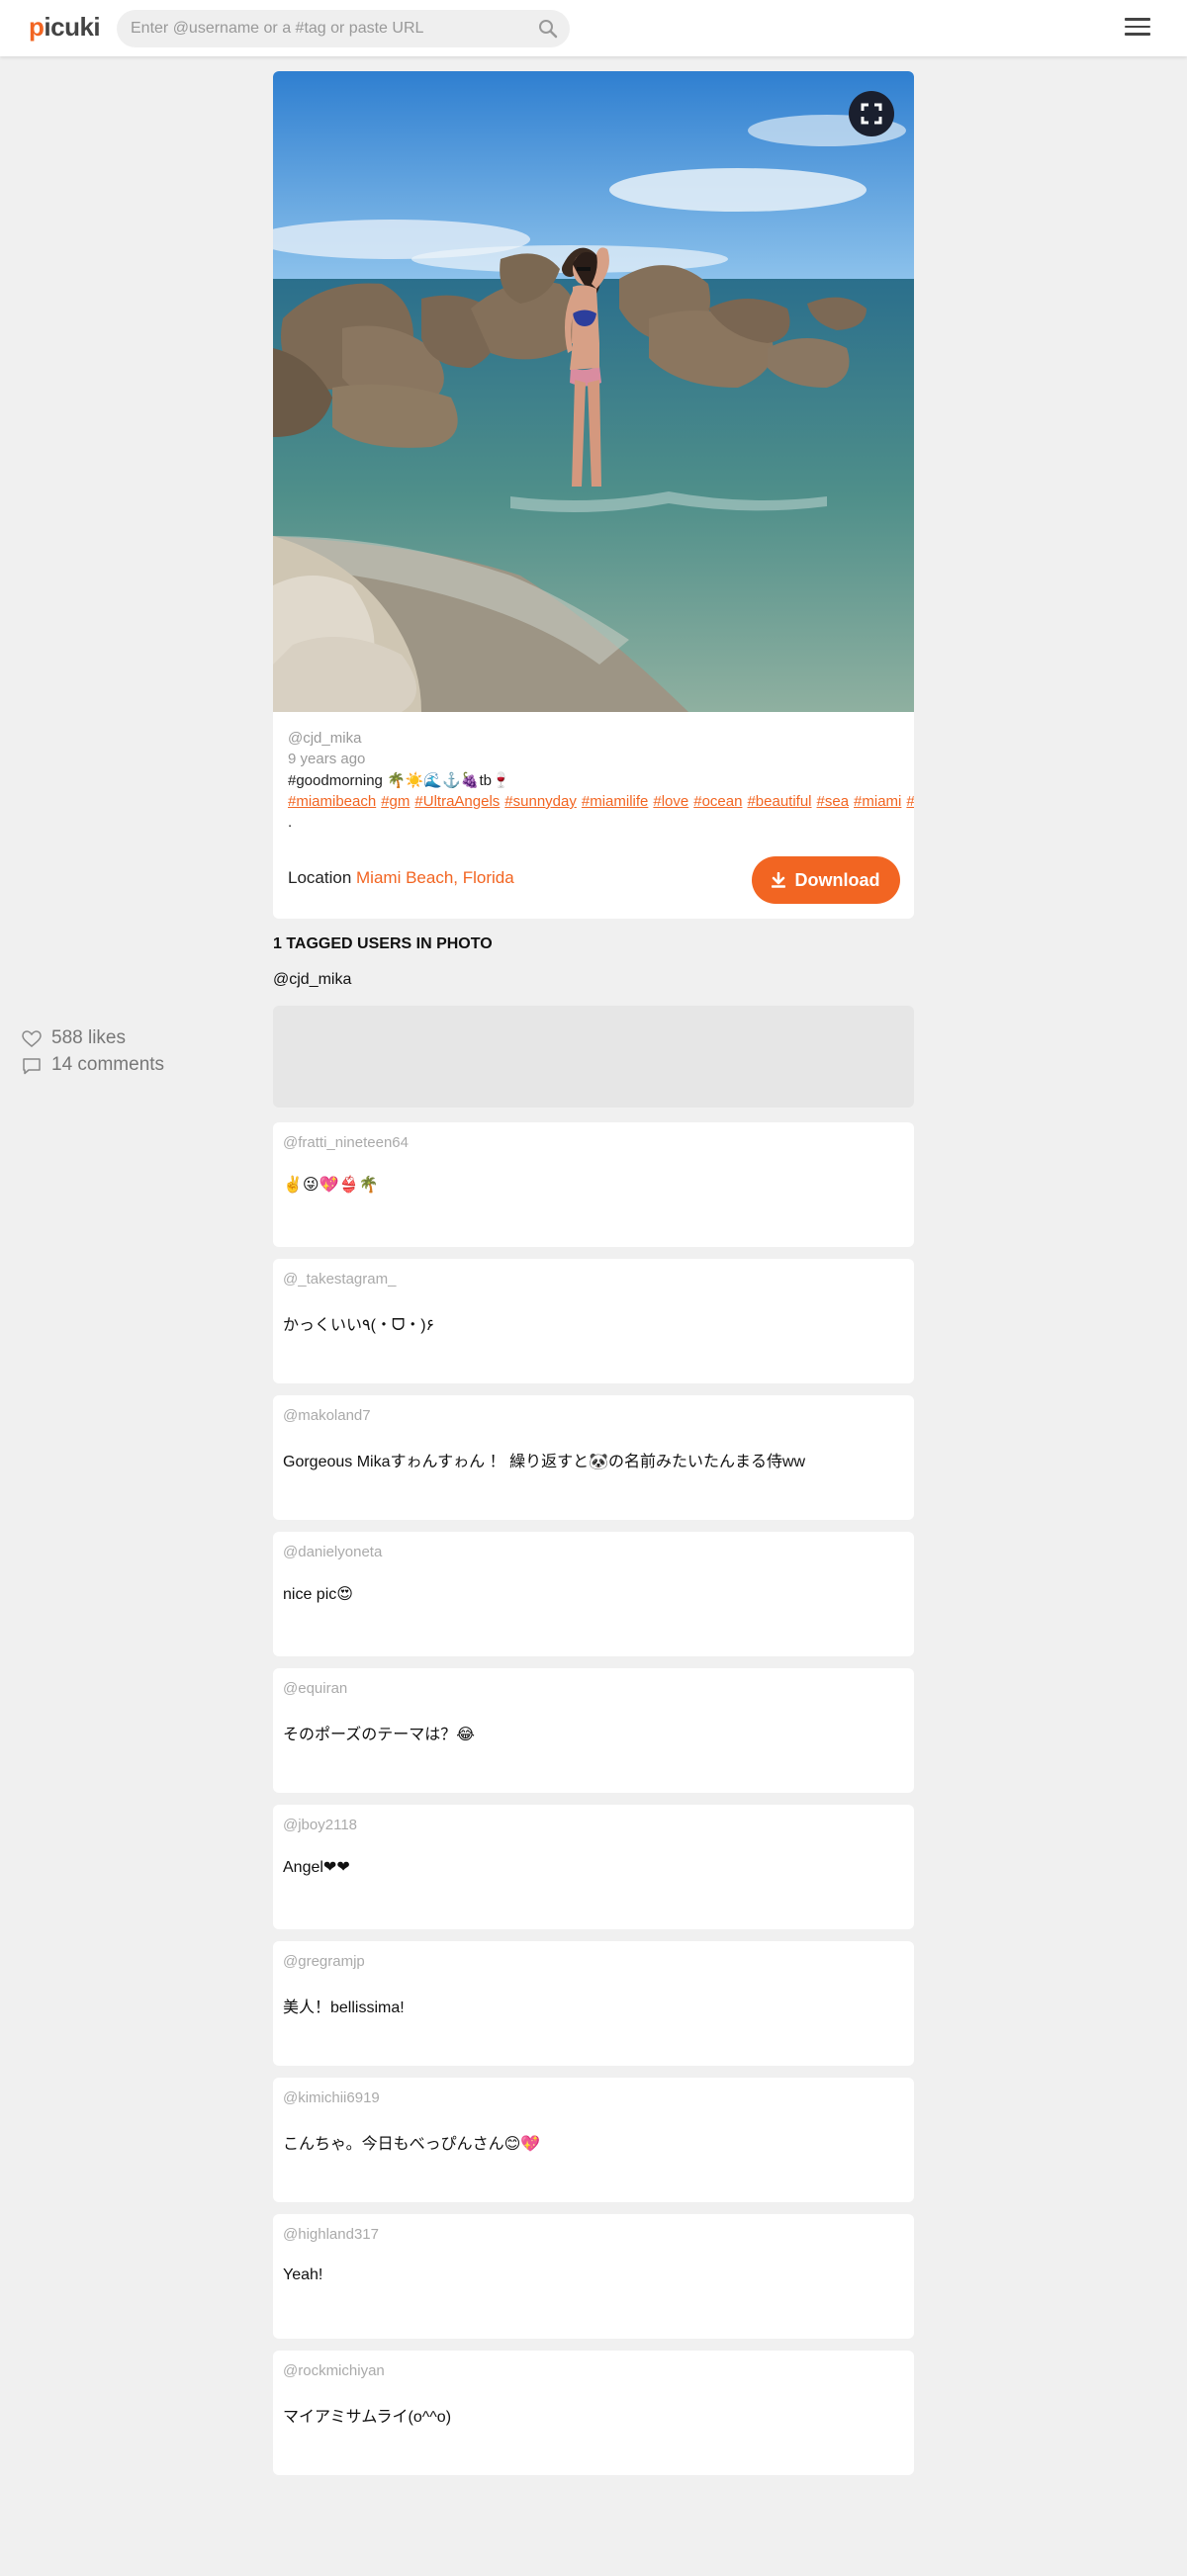  What do you see at coordinates (593, 1594) in the screenshot?
I see `comment-card: @danielyoneta nice pic😍` at bounding box center [593, 1594].